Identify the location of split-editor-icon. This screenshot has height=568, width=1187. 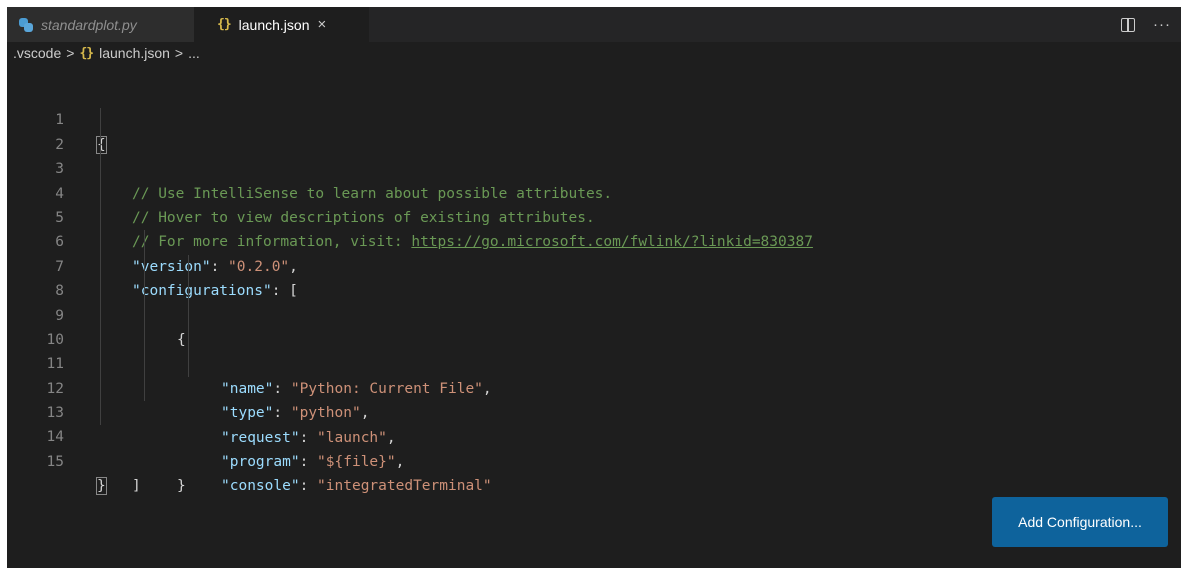
(1128, 24).